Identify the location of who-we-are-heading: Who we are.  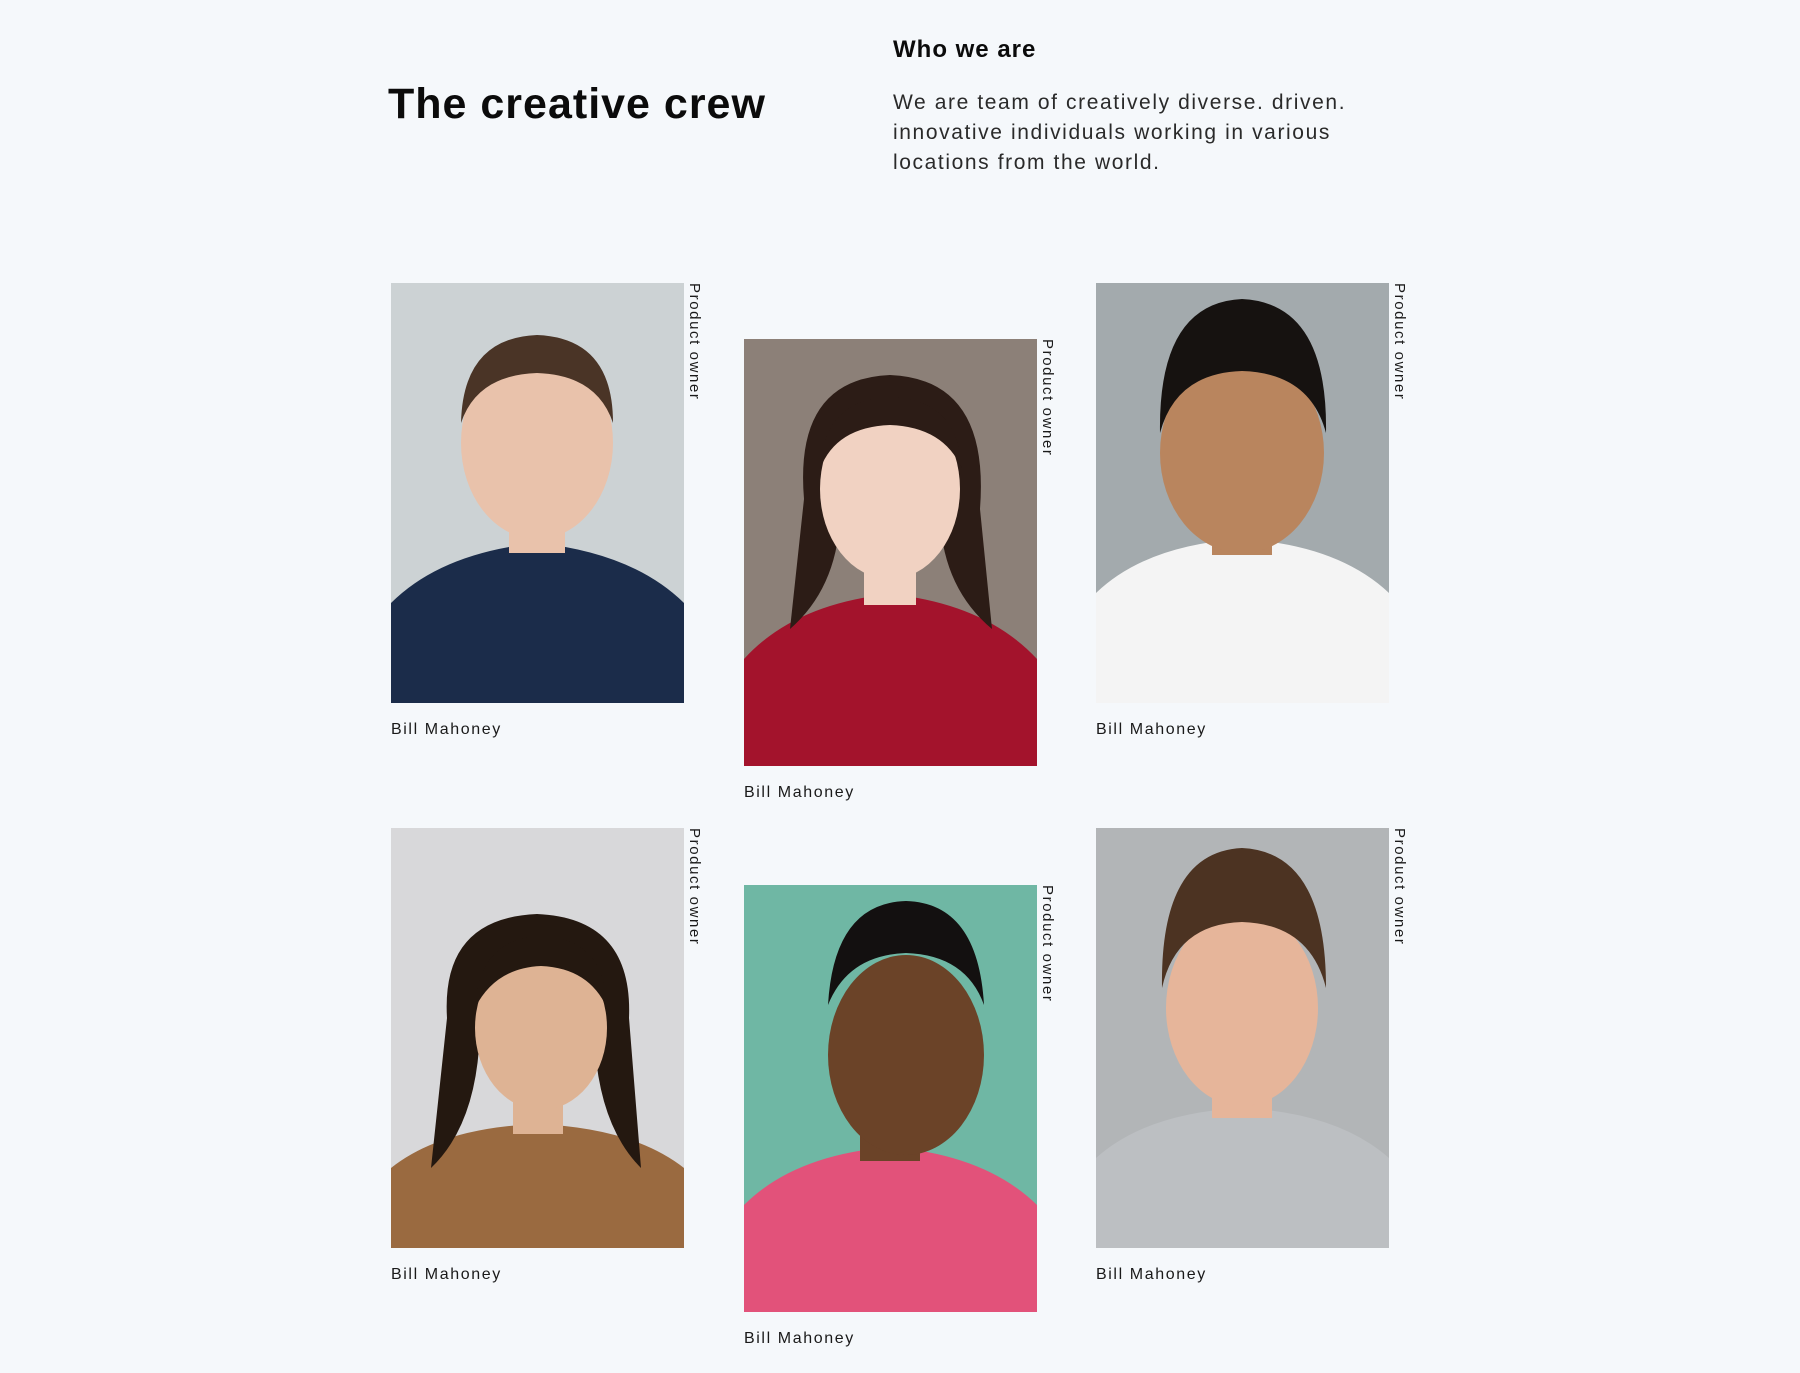
(965, 49).